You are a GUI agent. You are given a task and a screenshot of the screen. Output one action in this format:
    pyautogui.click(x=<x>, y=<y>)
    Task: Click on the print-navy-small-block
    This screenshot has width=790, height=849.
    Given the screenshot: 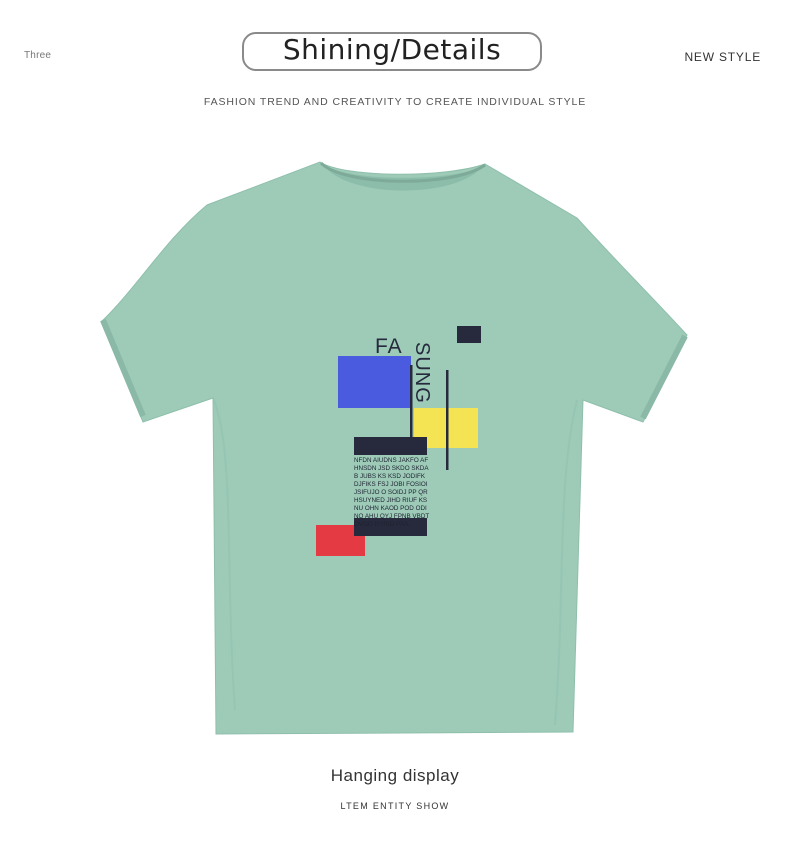 What is the action you would take?
    pyautogui.click(x=469, y=334)
    